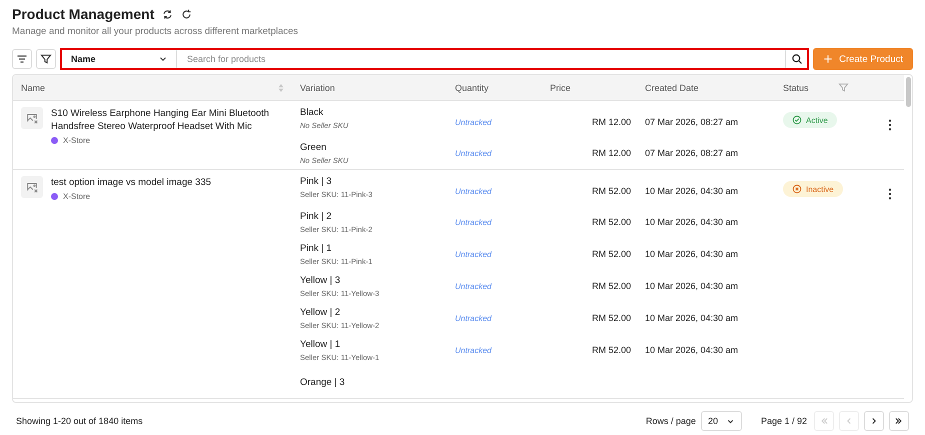  I want to click on refresh-icon, so click(186, 14).